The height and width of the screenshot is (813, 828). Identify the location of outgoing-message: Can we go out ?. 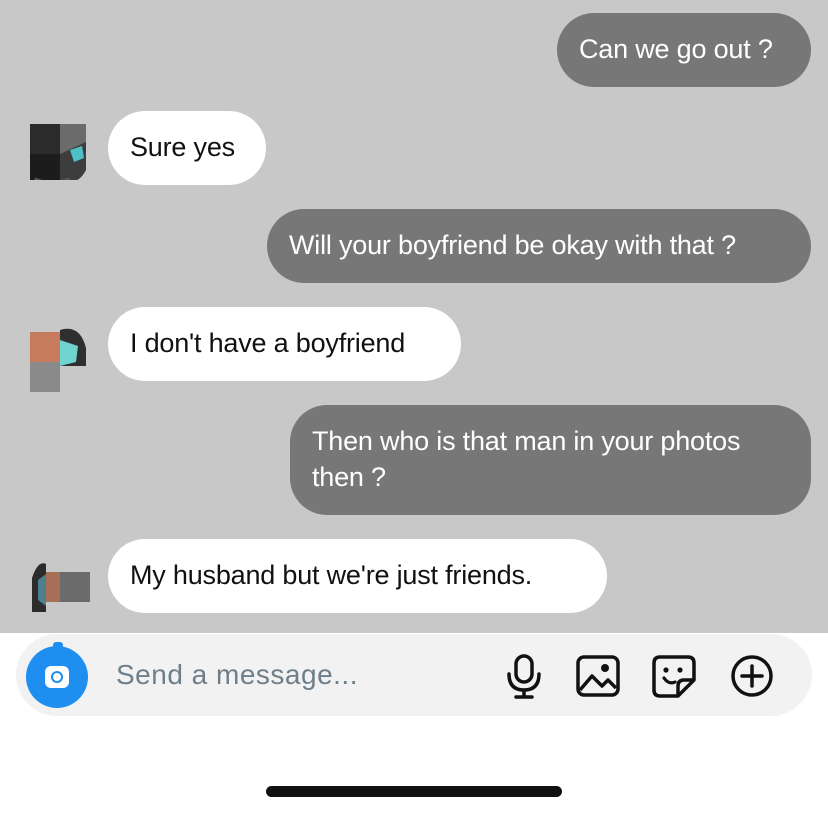
(684, 50).